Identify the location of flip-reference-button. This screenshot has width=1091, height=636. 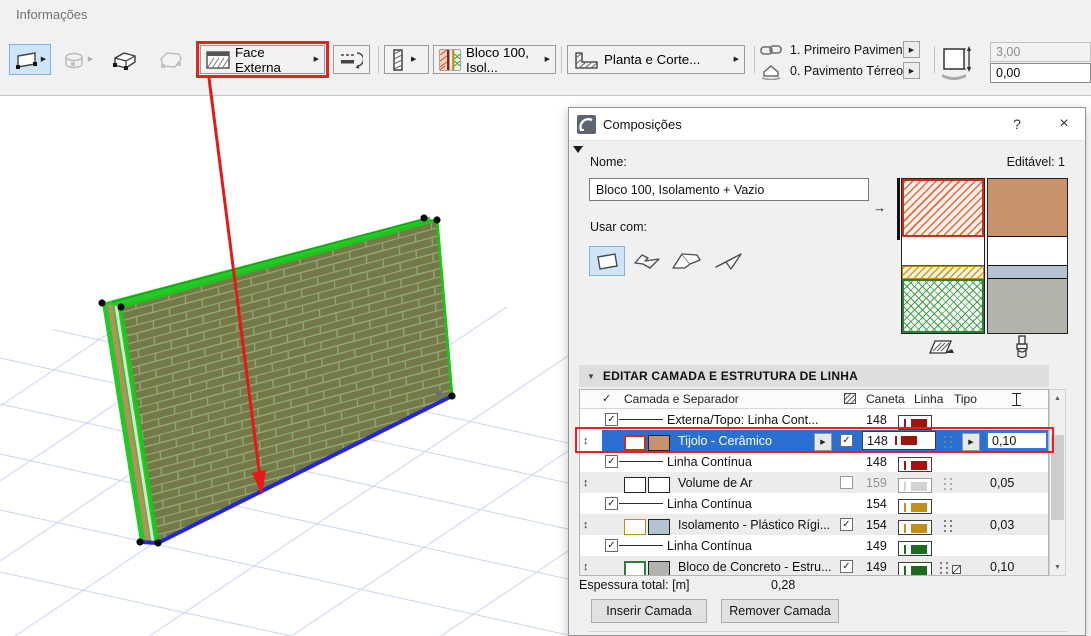
(351, 59).